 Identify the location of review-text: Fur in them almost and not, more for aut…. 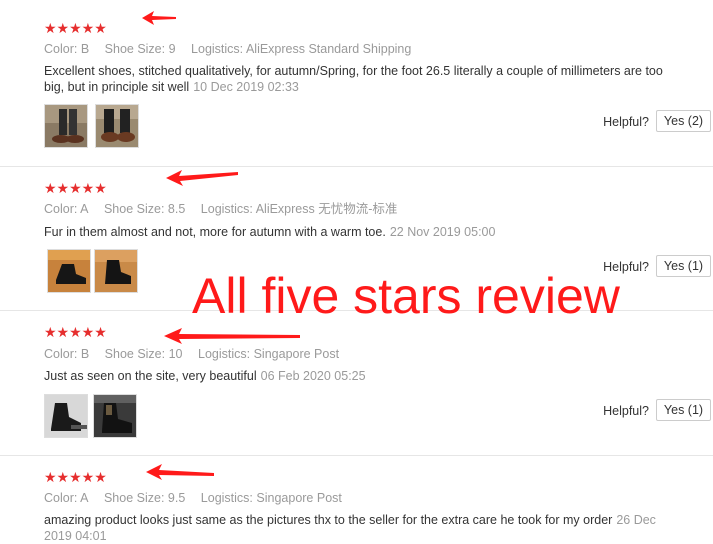
(364, 232).